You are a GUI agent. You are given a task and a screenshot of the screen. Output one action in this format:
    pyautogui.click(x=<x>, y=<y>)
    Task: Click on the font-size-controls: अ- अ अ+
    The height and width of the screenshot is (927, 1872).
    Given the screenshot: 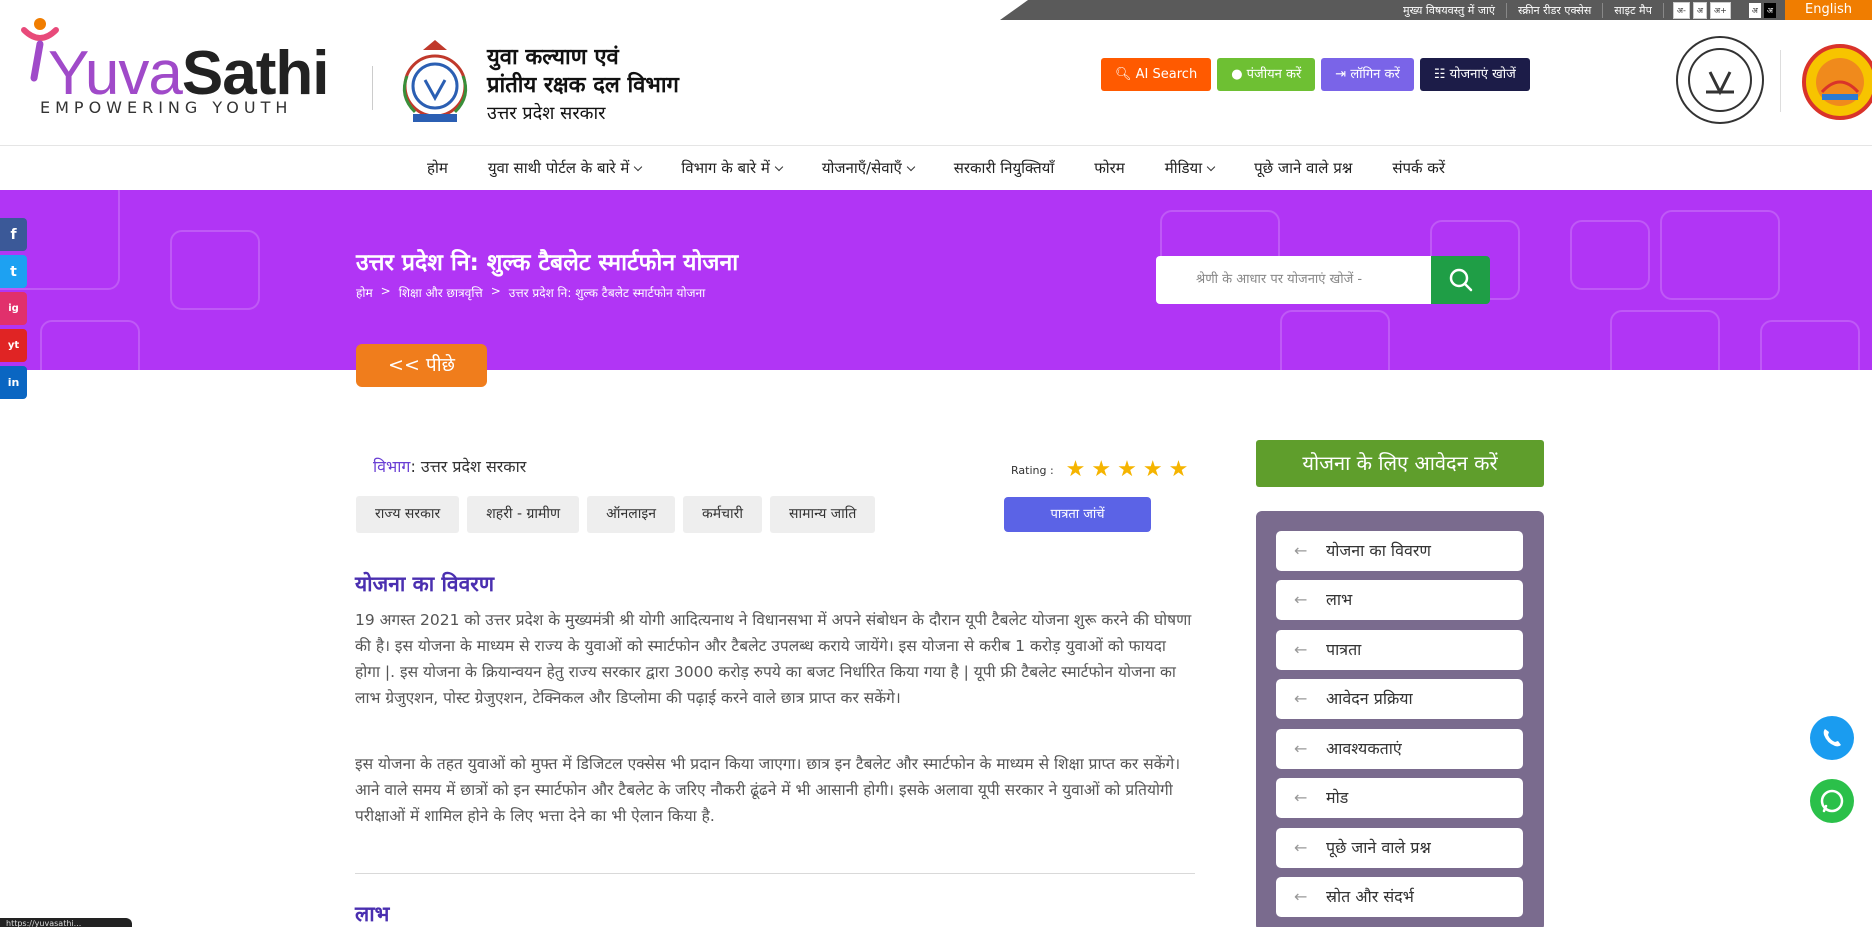 What is the action you would take?
    pyautogui.click(x=1701, y=10)
    